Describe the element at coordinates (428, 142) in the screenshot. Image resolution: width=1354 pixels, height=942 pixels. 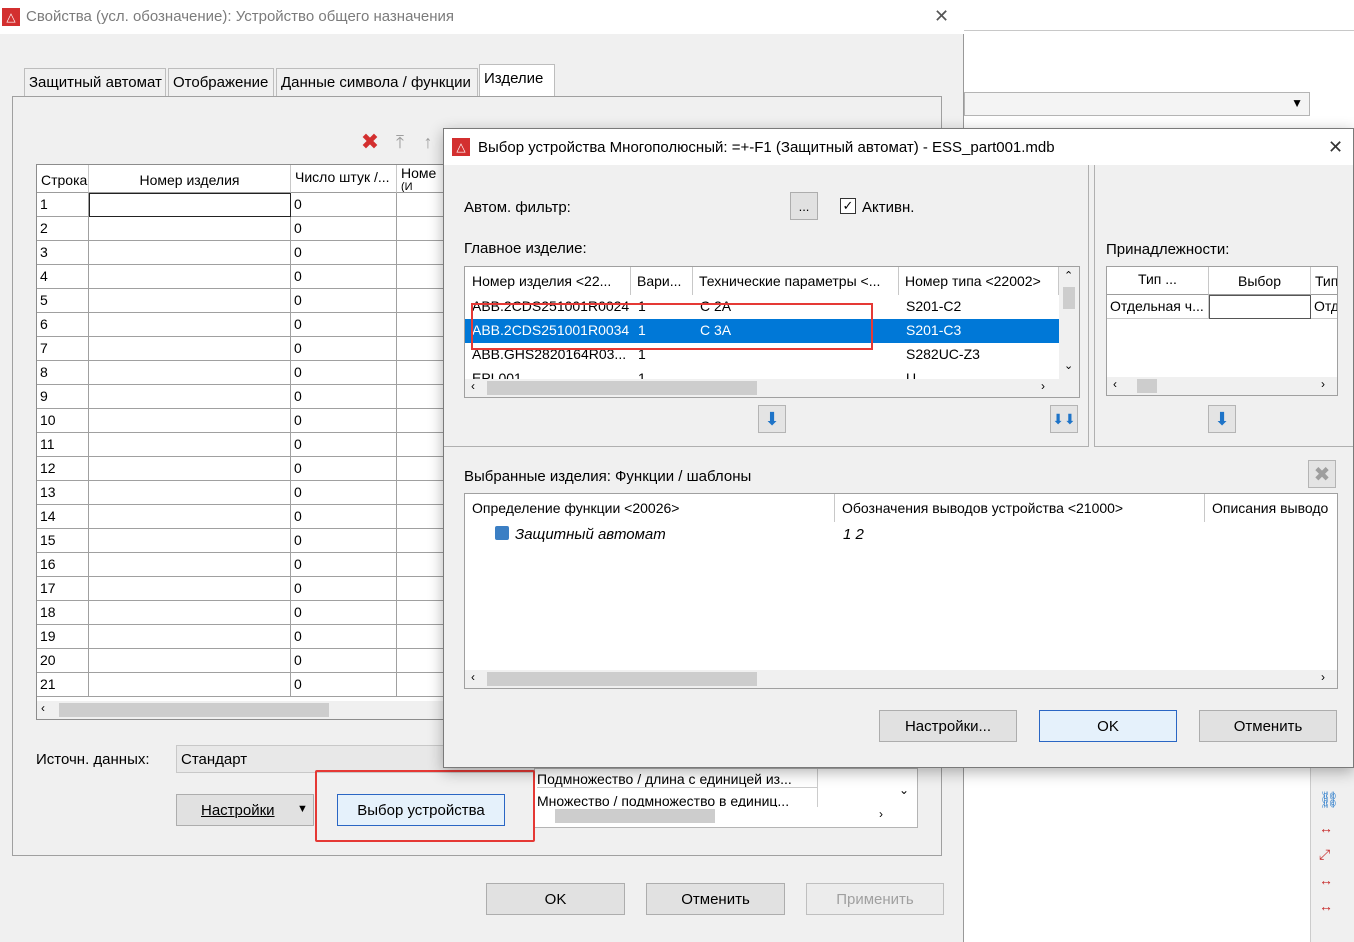
I see `move-up-icon: ↑` at that location.